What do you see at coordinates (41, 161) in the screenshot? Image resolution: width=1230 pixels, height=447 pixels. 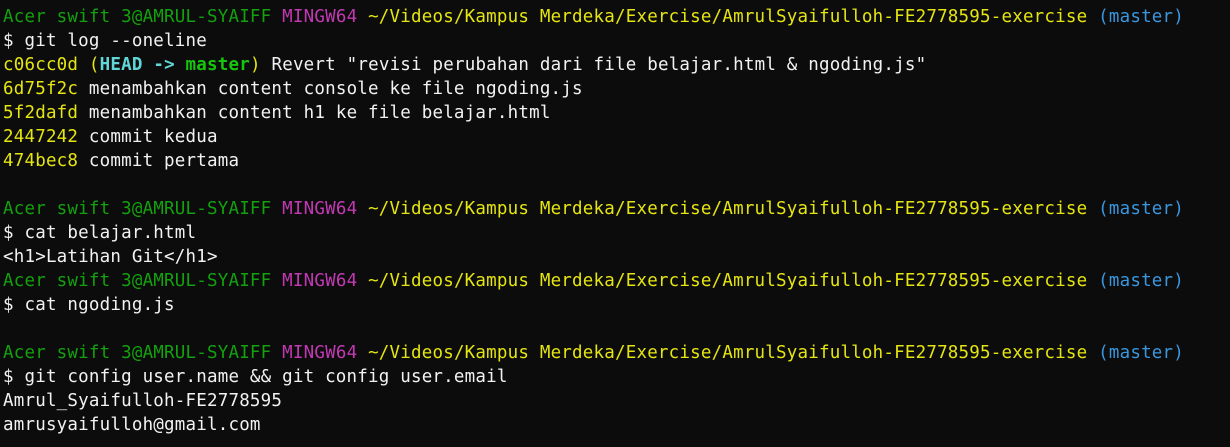 I see `commit-hash: 474bec8` at bounding box center [41, 161].